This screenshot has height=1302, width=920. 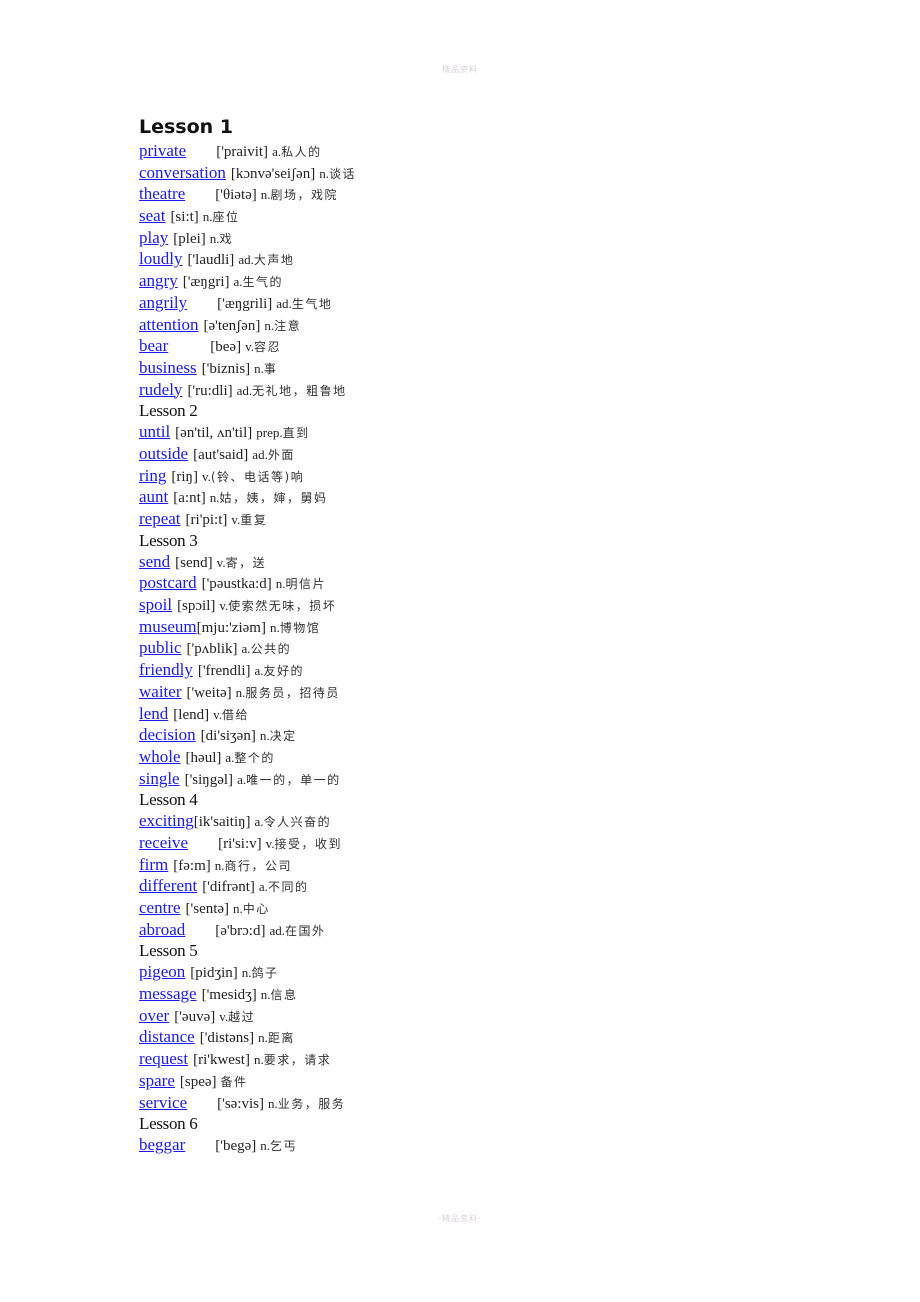 I want to click on vocab-word-link: until, so click(x=154, y=431).